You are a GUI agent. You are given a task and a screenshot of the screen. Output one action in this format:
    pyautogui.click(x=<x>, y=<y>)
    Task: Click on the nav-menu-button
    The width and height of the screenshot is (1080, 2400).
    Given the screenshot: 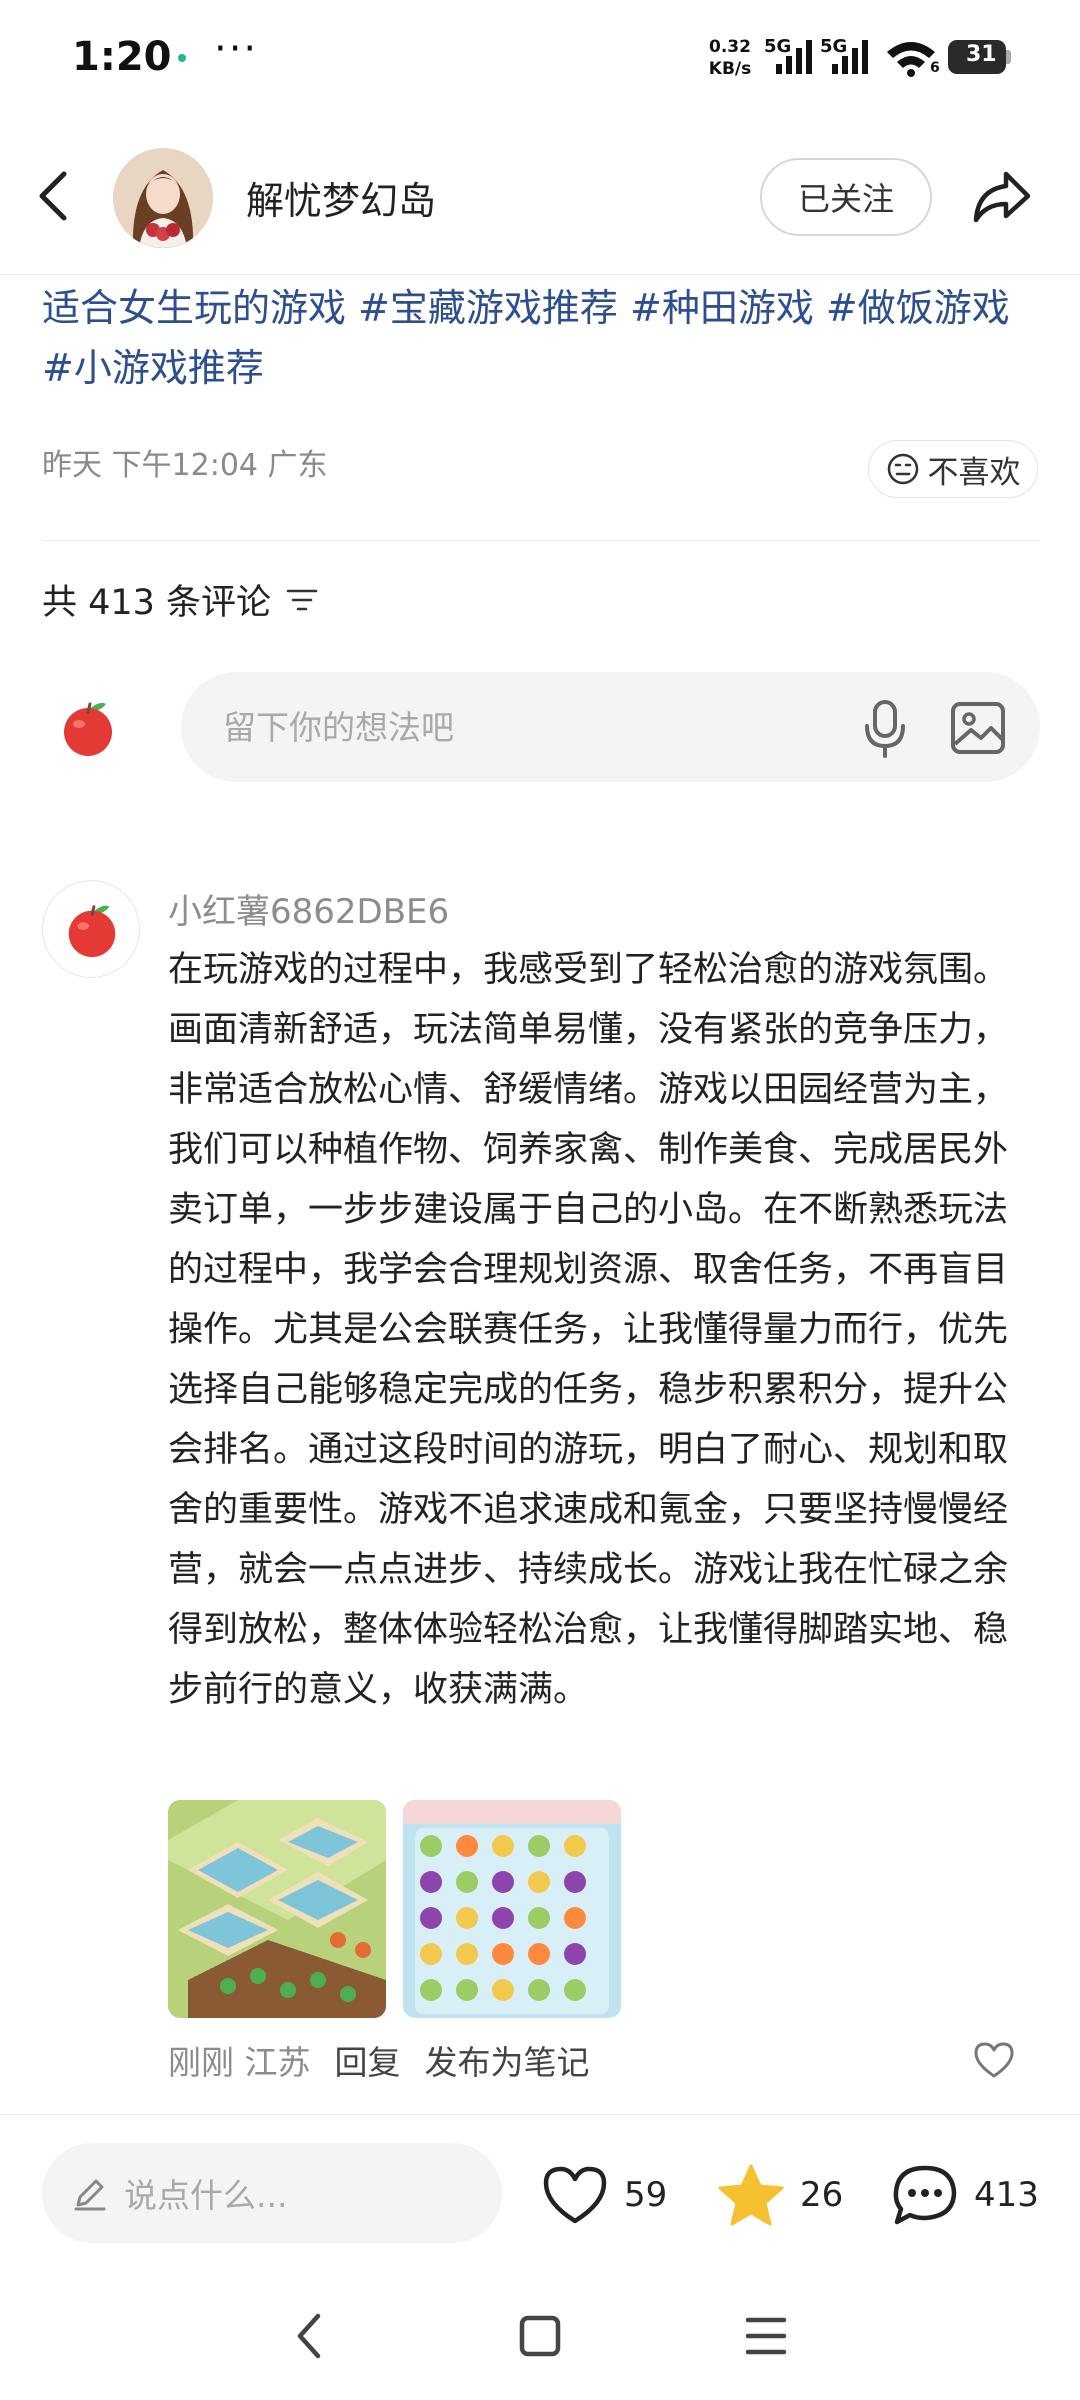 What is the action you would take?
    pyautogui.click(x=766, y=2338)
    